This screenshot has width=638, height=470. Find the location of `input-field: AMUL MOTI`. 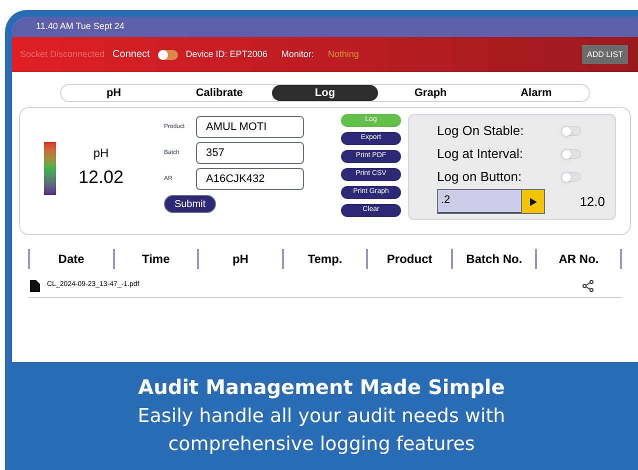

input-field: AMUL MOTI is located at coordinates (250, 127).